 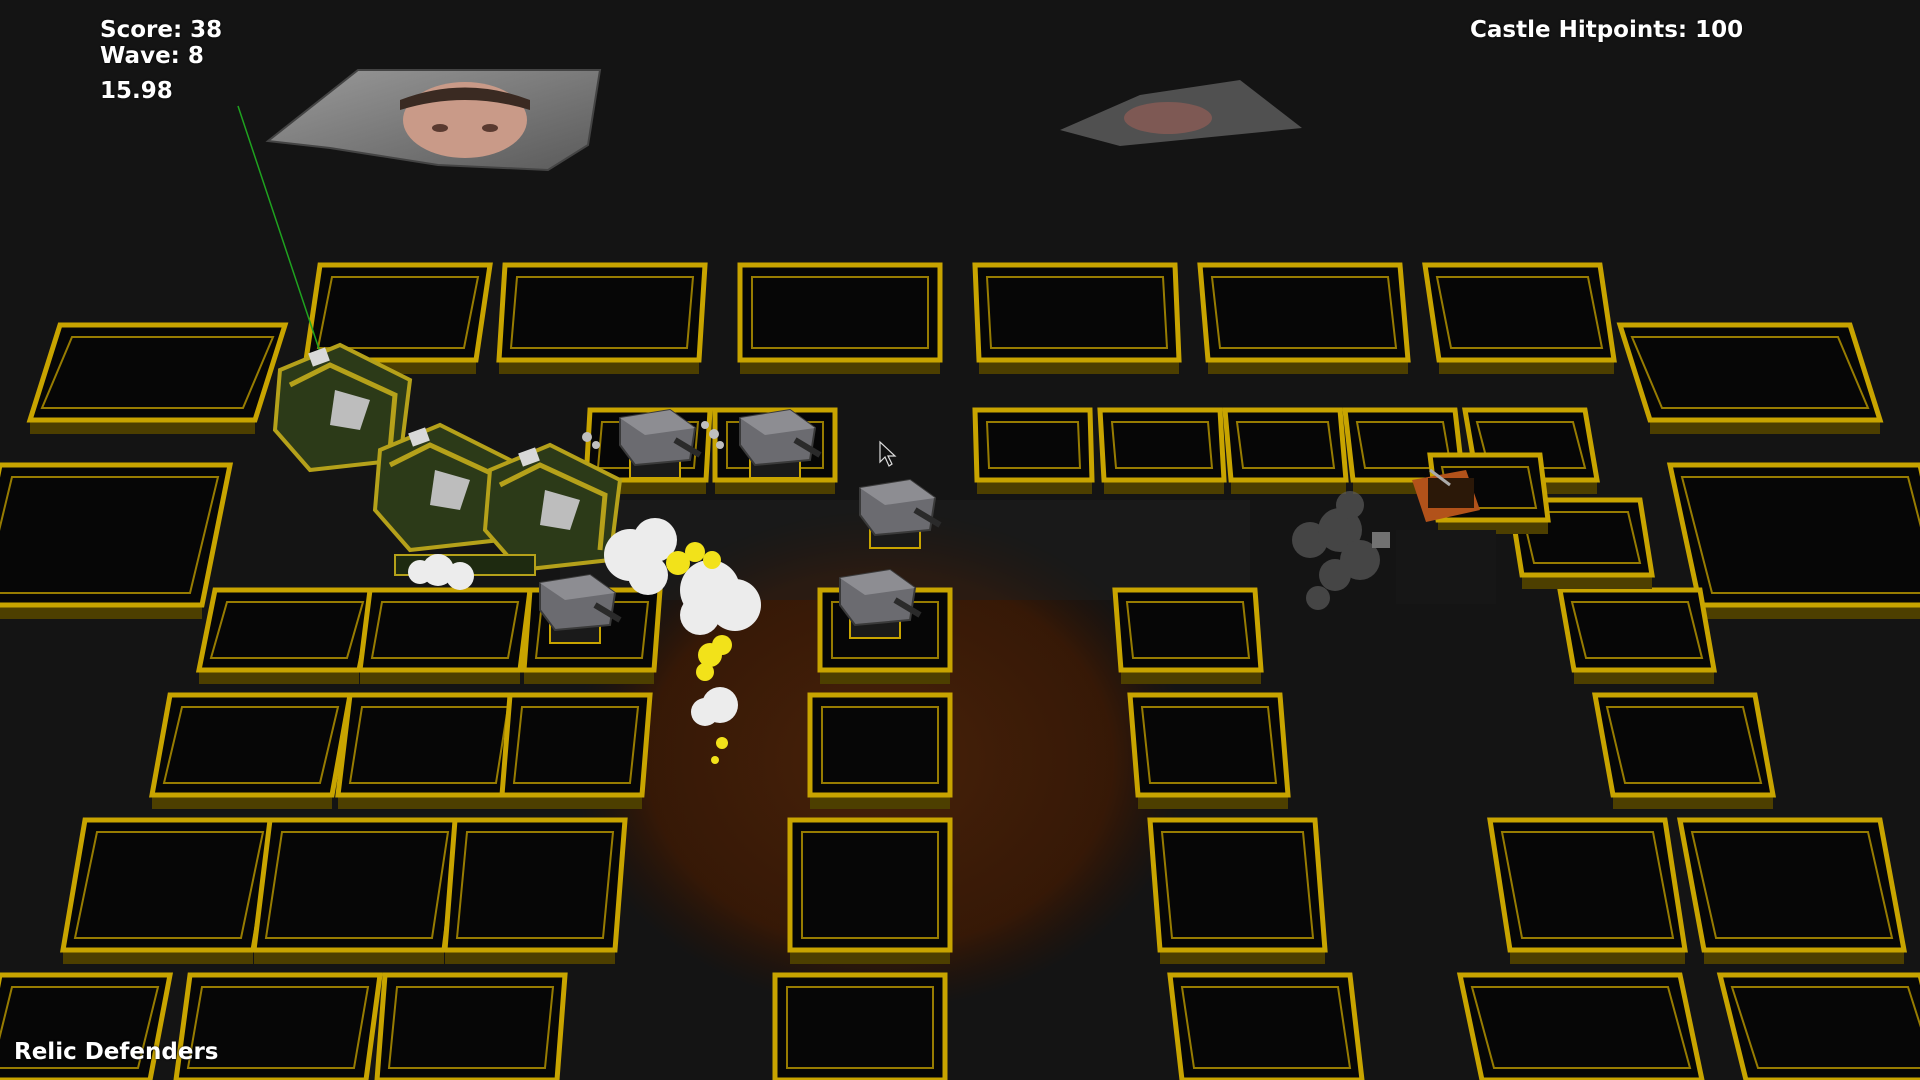 What do you see at coordinates (195, 56) in the screenshot?
I see `wave-value: 8` at bounding box center [195, 56].